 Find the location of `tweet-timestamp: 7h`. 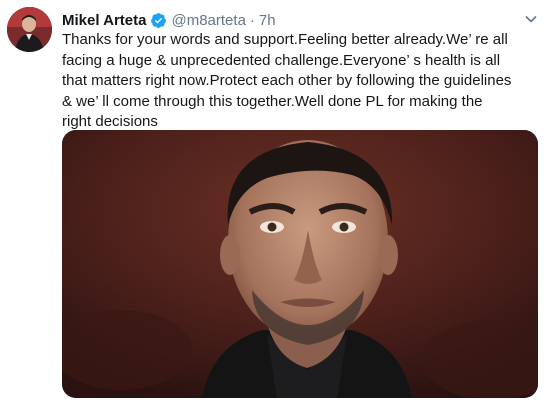

tweet-timestamp: 7h is located at coordinates (267, 20).